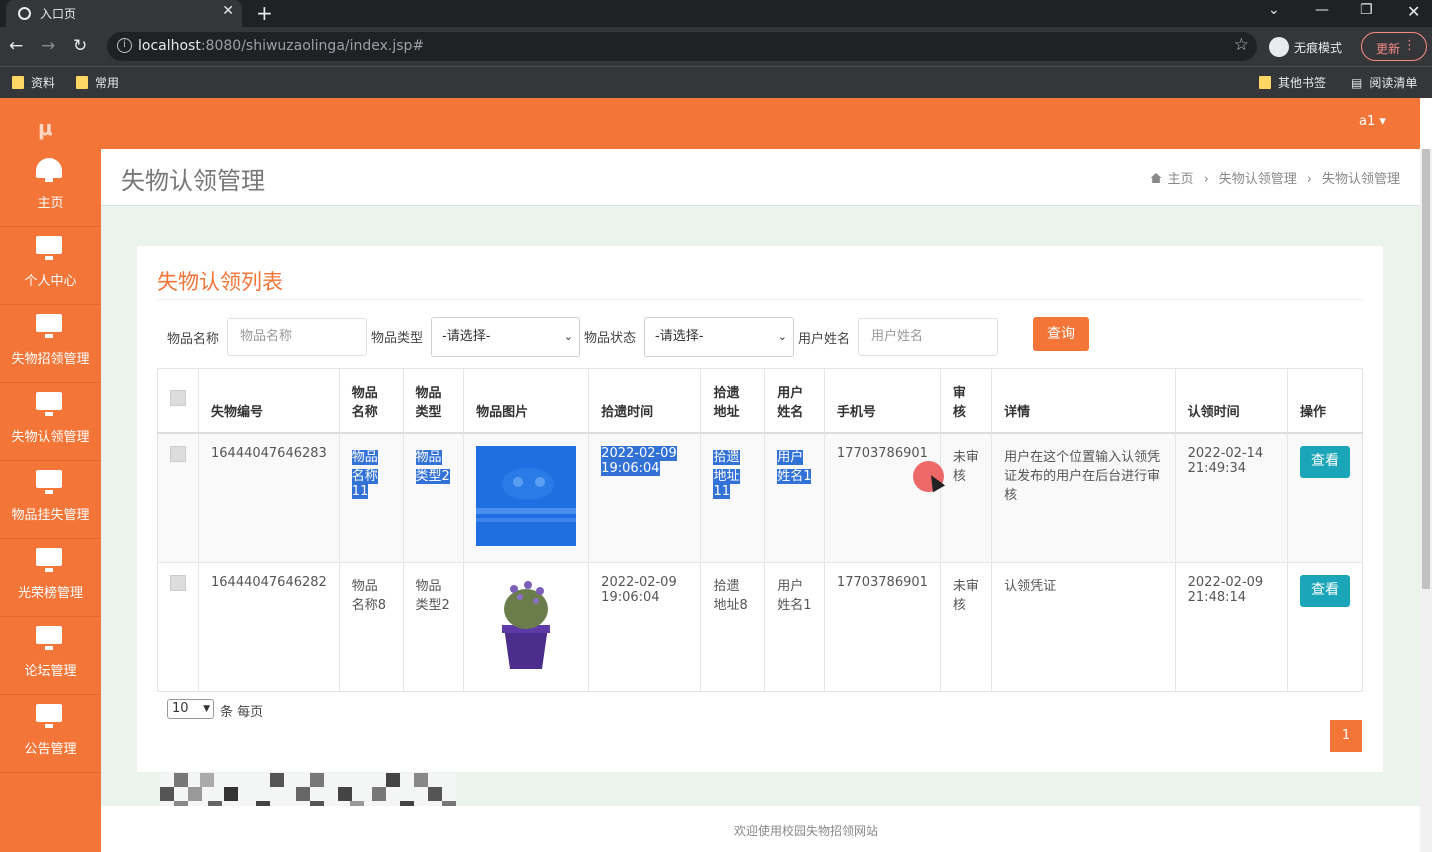 This screenshot has width=1432, height=852. What do you see at coordinates (1322, 10) in the screenshot?
I see `minimize-icon: —` at bounding box center [1322, 10].